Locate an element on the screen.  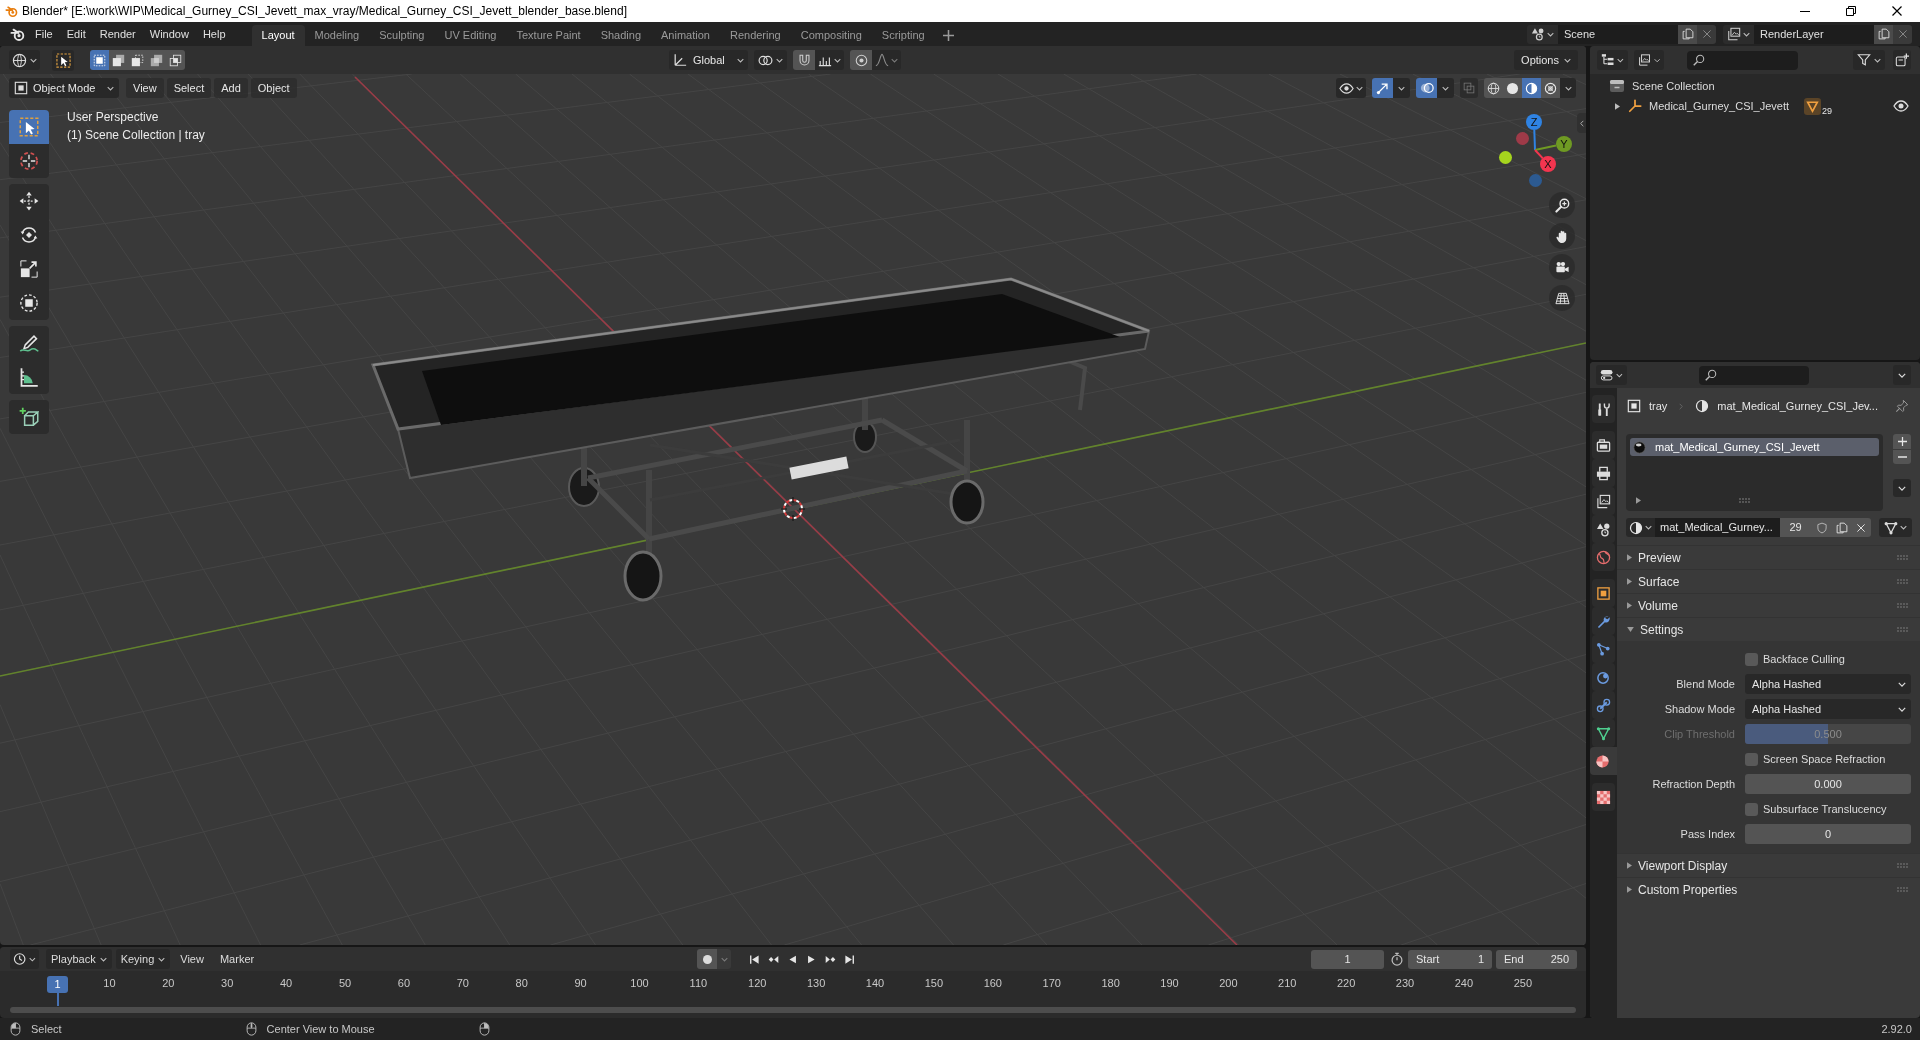
options-dropdown: Options is located at coordinates (1546, 60).